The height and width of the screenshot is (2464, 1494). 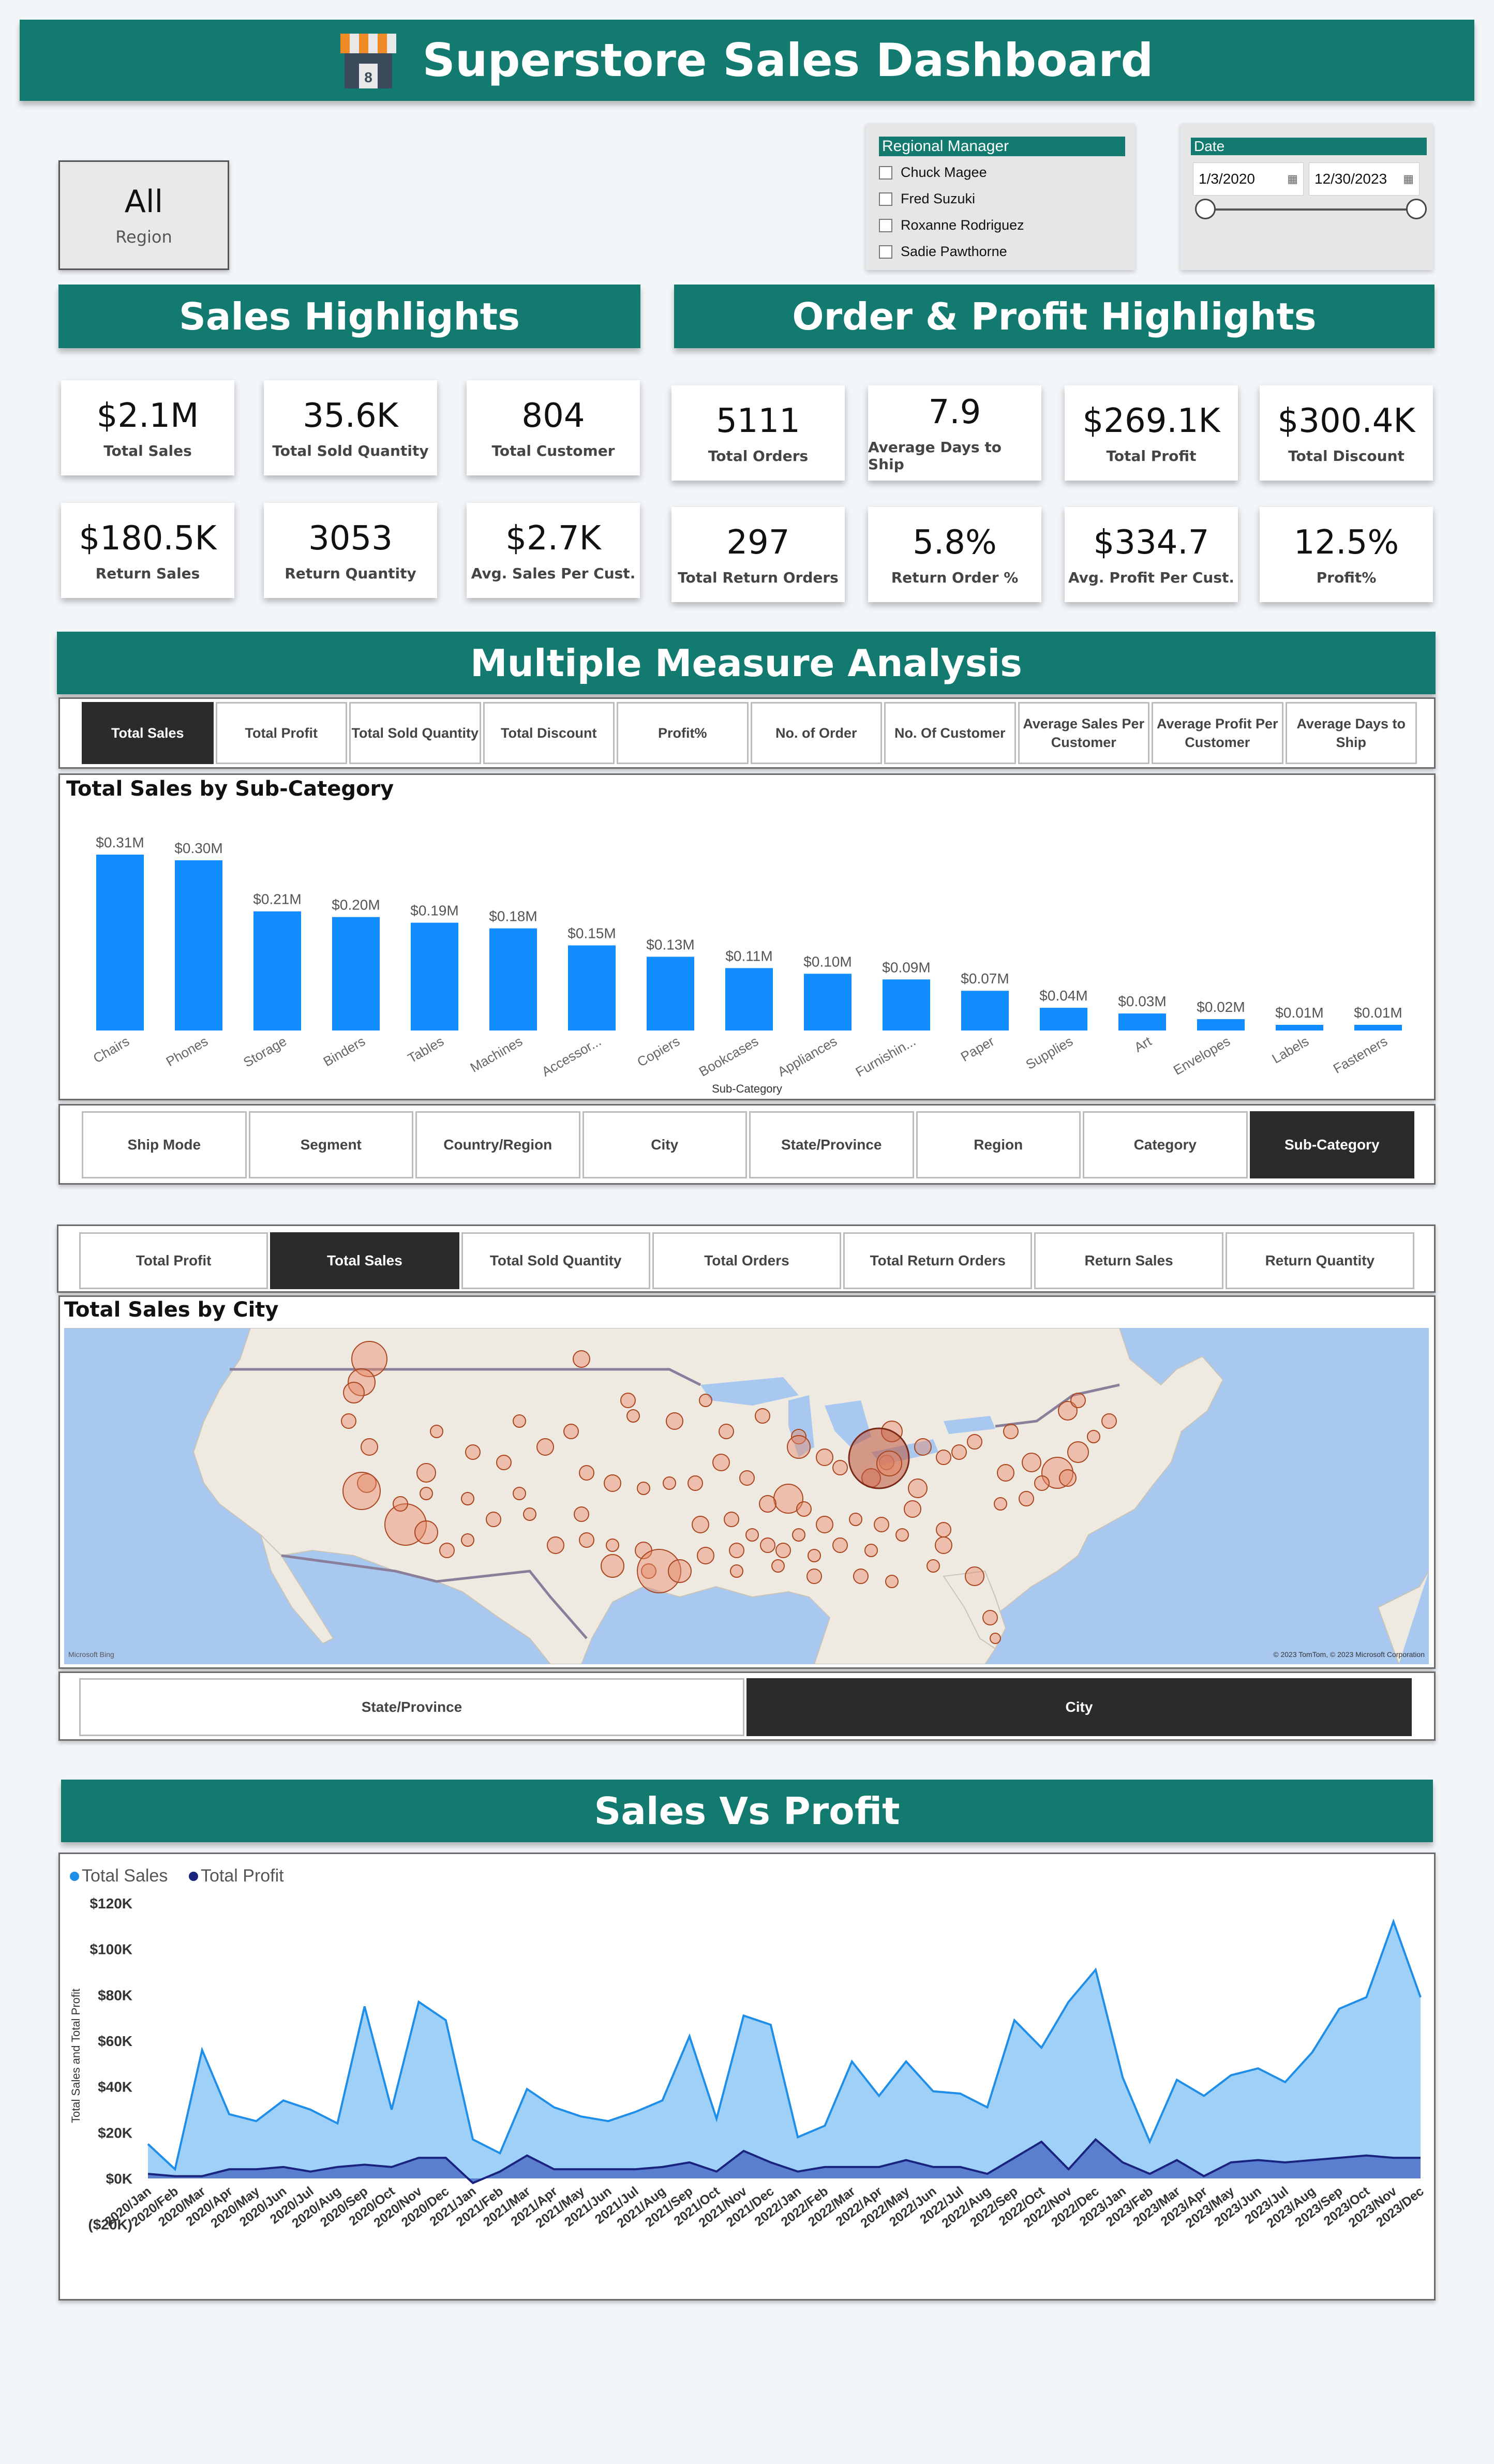 I want to click on map-toggle-button-state-province: State/Province, so click(x=411, y=1707).